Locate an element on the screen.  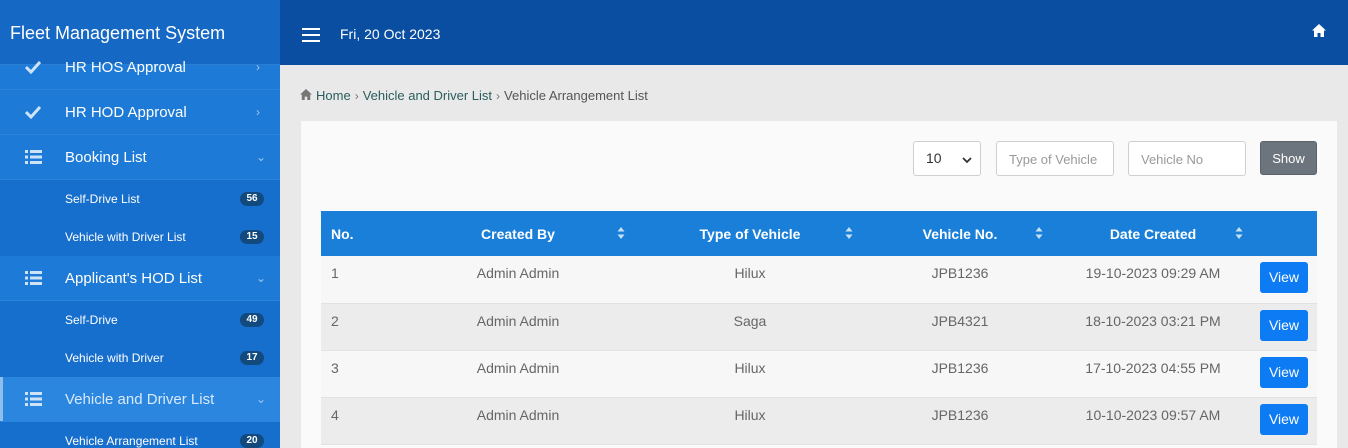
sidebar-item-vehicle-with-driver-list: Vehicle with Driver List 15 is located at coordinates (140, 237).